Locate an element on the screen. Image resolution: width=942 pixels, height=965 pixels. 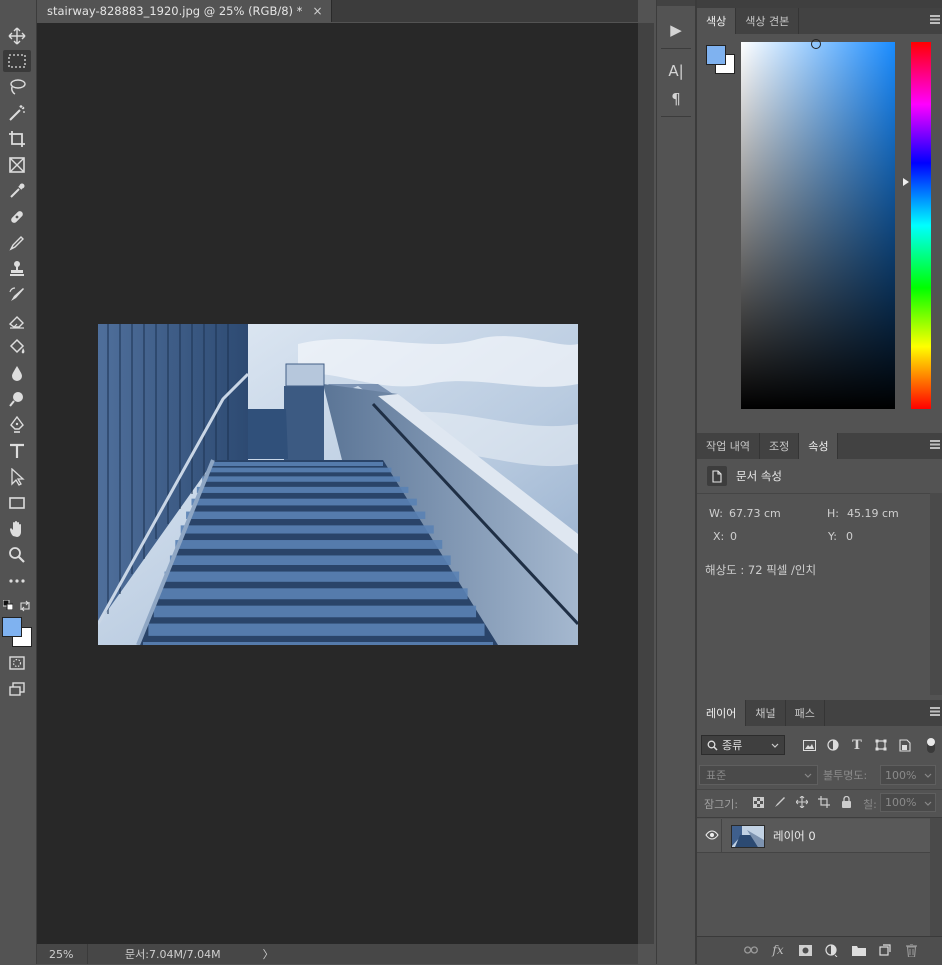
opacity-label: 불투명도: is located at coordinates (845, 775).